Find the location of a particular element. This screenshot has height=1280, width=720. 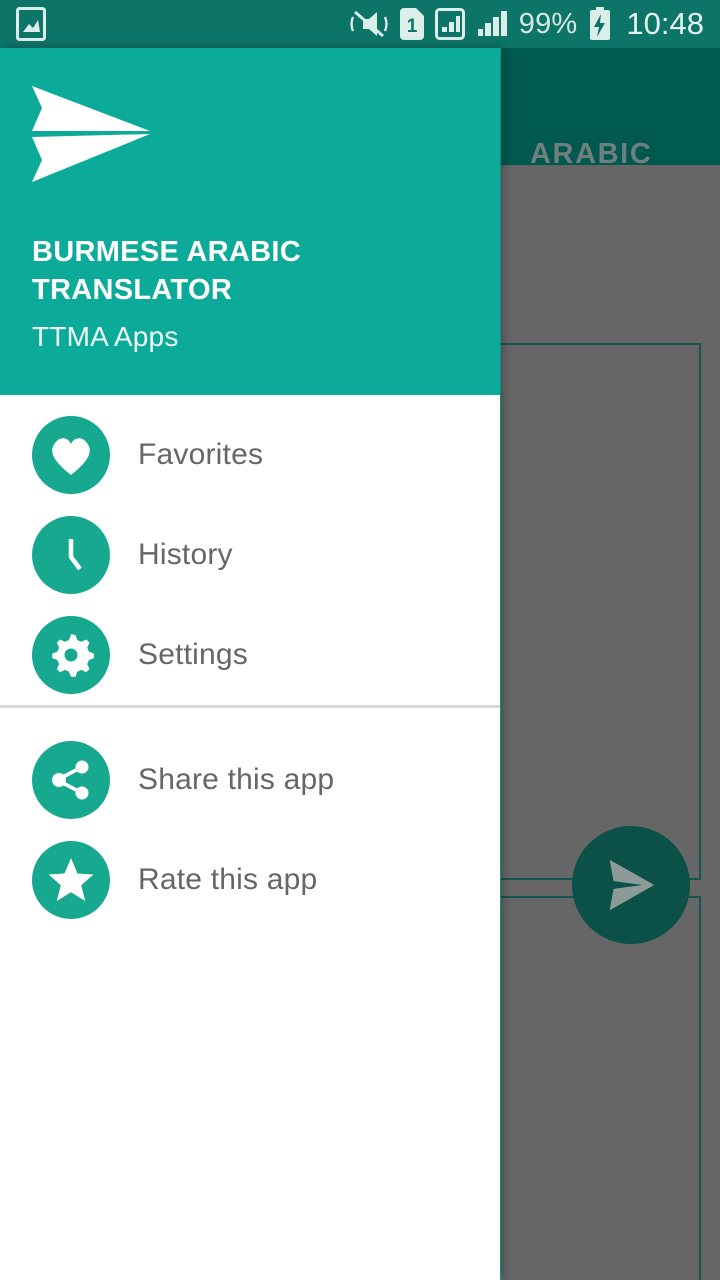

battery-percent-label: 99% is located at coordinates (548, 23).